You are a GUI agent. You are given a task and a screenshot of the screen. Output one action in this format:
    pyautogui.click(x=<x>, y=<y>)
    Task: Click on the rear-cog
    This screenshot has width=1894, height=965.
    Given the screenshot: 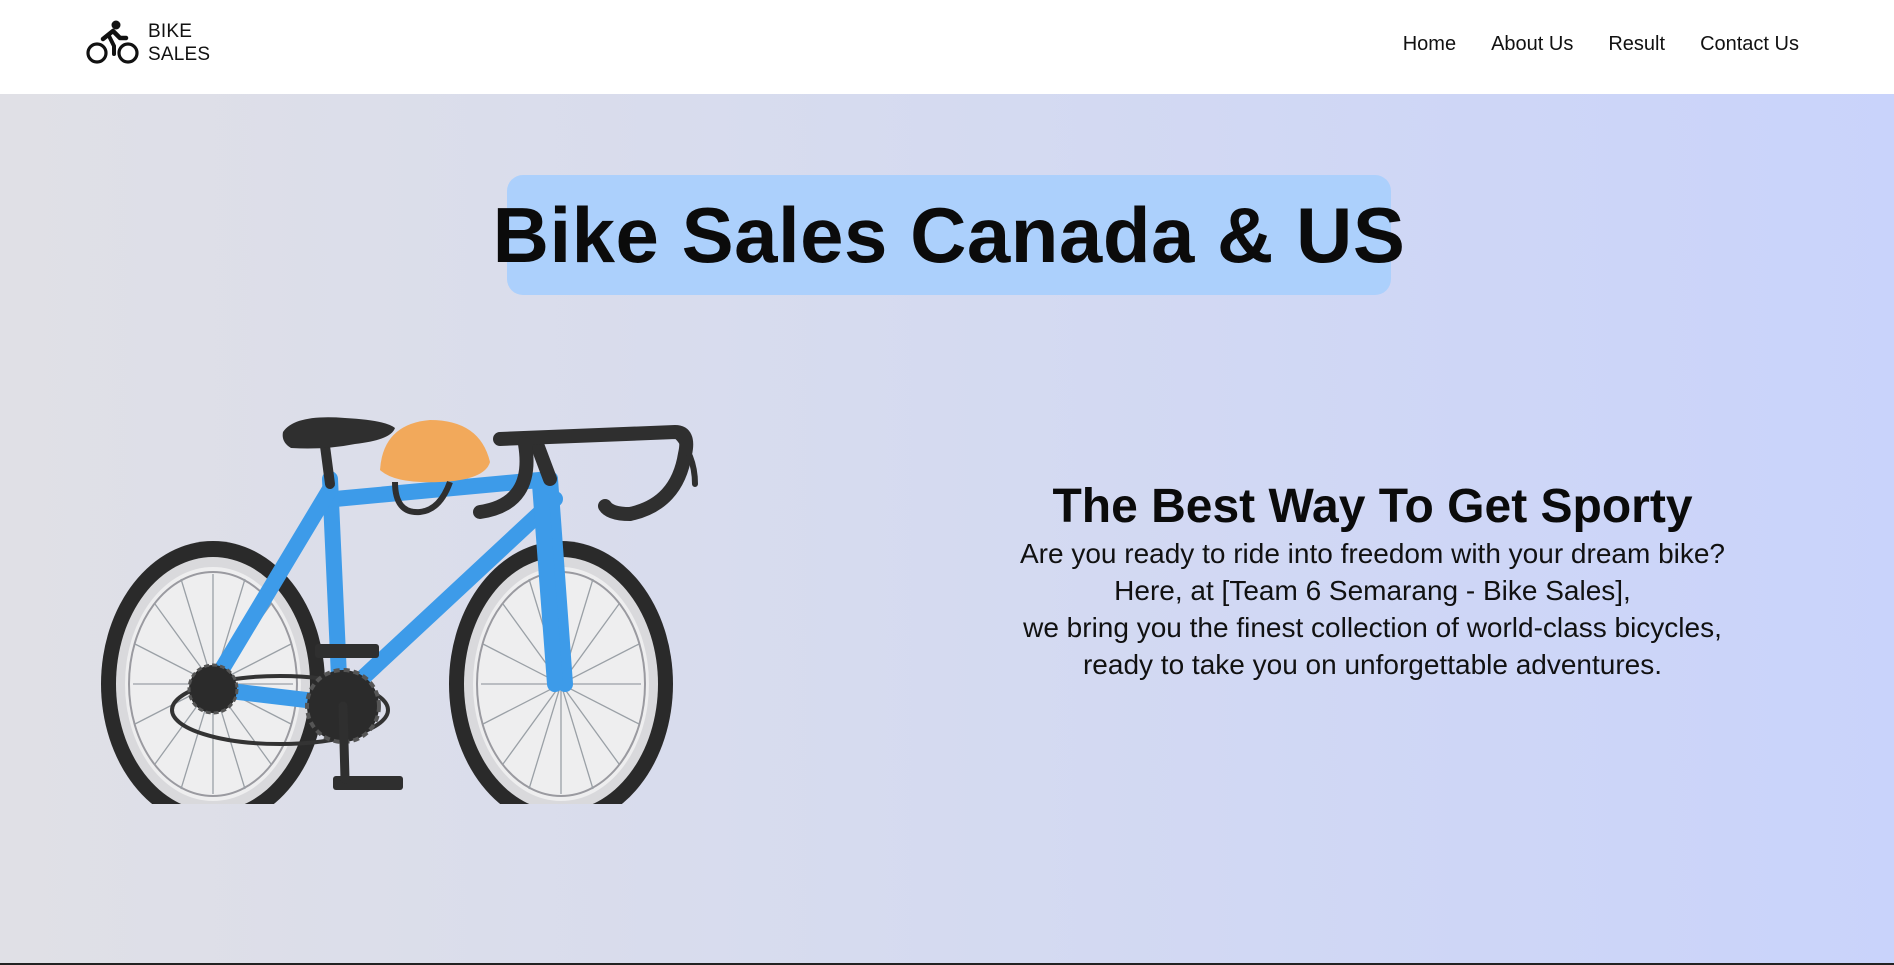 What is the action you would take?
    pyautogui.click(x=213, y=689)
    